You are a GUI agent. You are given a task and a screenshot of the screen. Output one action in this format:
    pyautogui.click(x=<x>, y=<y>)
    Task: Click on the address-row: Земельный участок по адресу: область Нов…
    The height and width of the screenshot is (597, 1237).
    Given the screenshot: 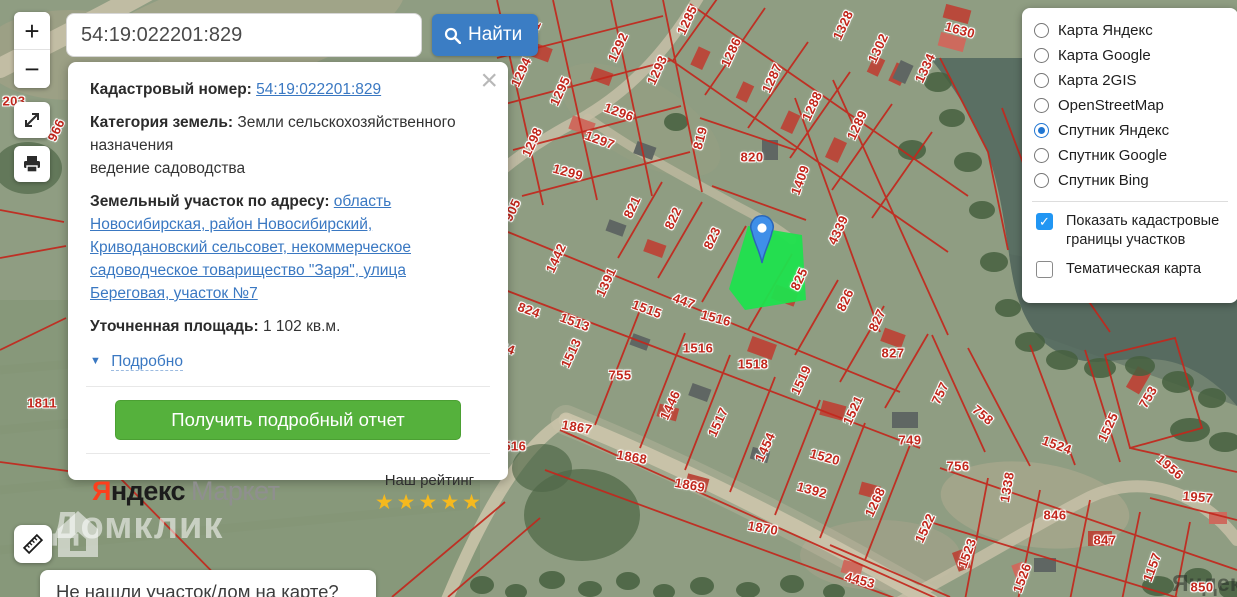 What is the action you would take?
    pyautogui.click(x=288, y=247)
    